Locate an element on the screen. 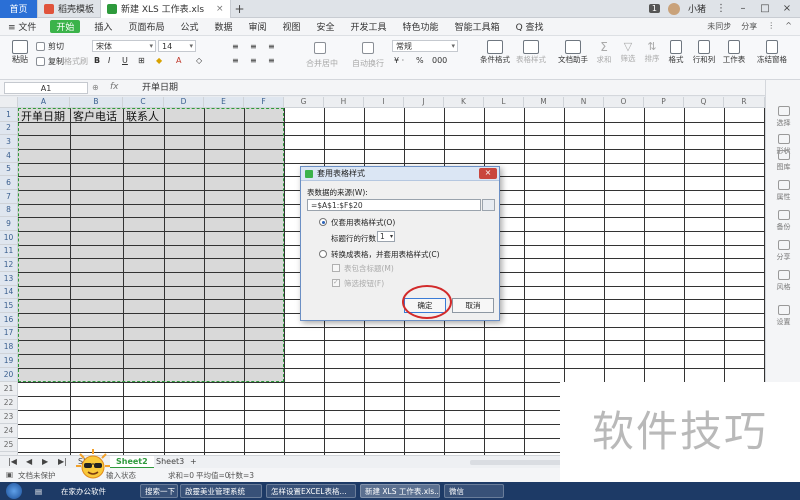  header-rows-select: 1 is located at coordinates (386, 236).